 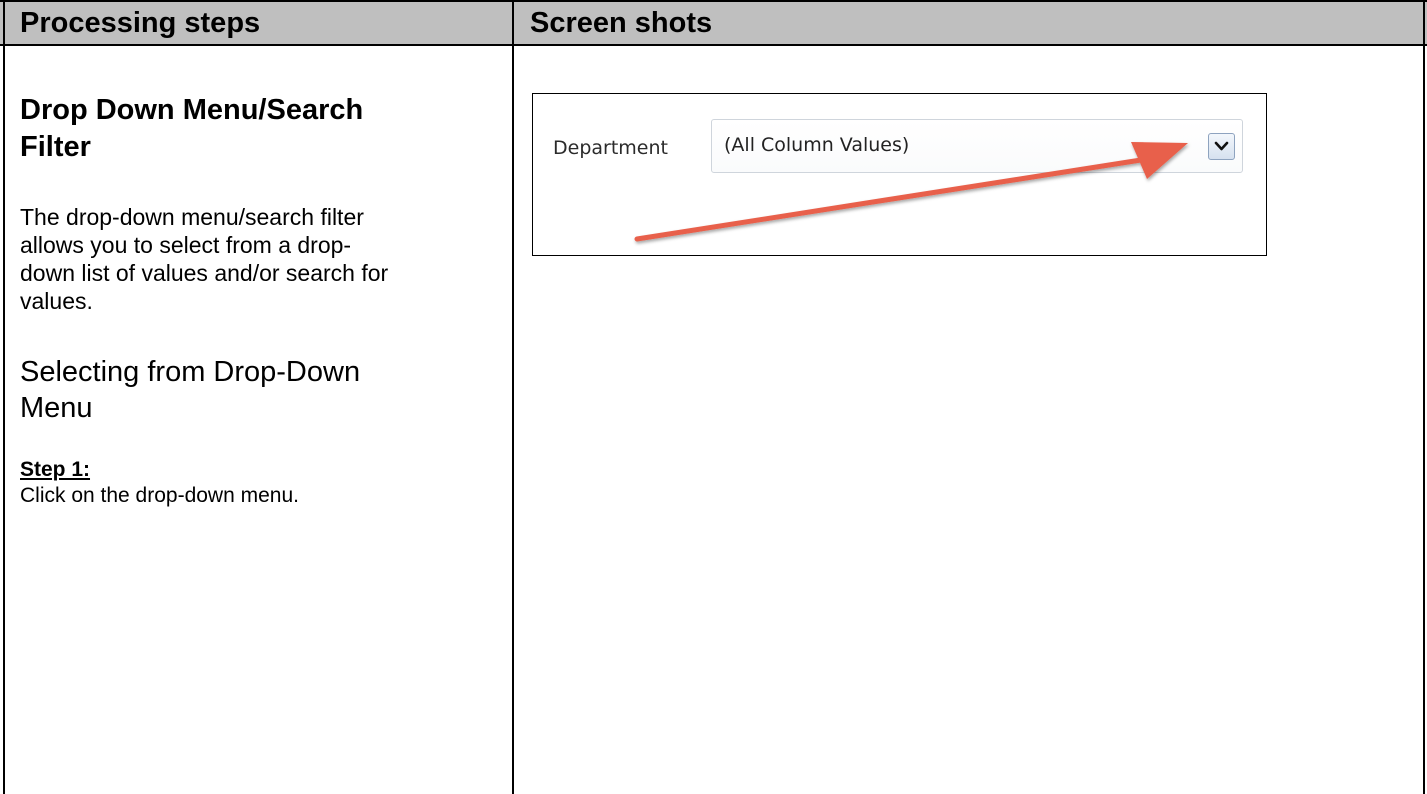 I want to click on para-line2: allows you to select from a drop-, so click(x=186, y=245).